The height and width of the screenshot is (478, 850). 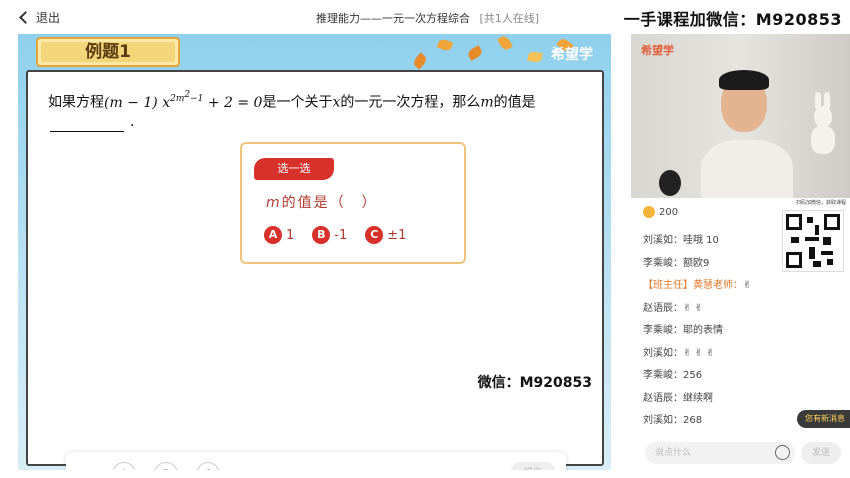 What do you see at coordinates (813, 241) in the screenshot?
I see `qr-code` at bounding box center [813, 241].